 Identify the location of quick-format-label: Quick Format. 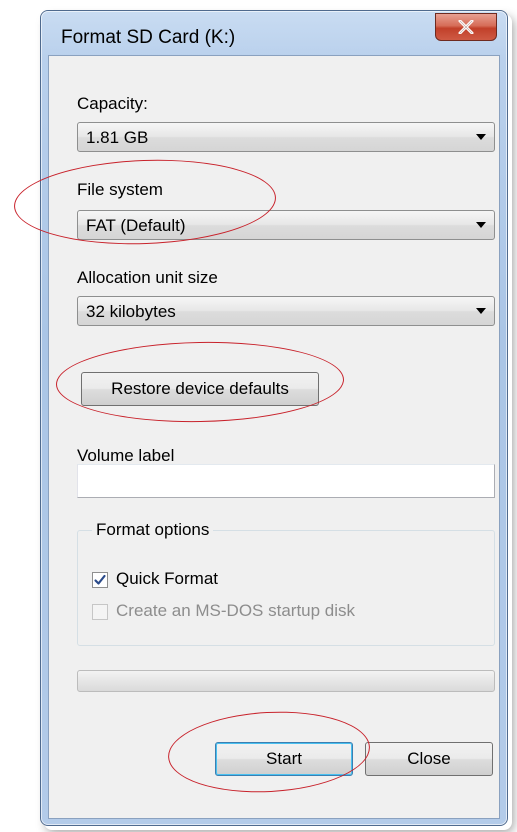
(167, 578).